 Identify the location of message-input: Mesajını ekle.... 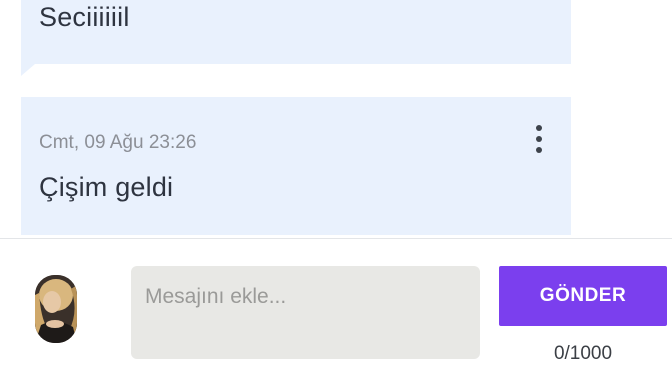
(305, 312).